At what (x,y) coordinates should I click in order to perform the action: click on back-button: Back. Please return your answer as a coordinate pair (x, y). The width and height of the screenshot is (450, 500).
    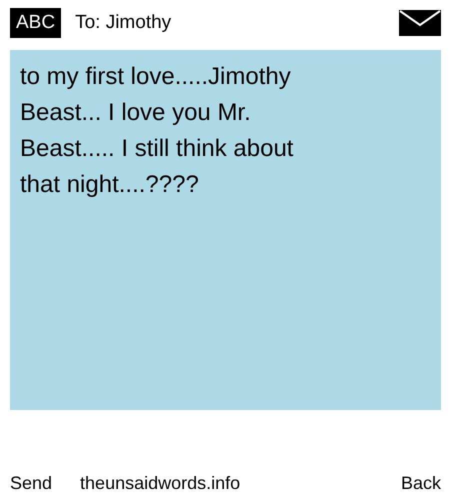
    Looking at the image, I should click on (420, 483).